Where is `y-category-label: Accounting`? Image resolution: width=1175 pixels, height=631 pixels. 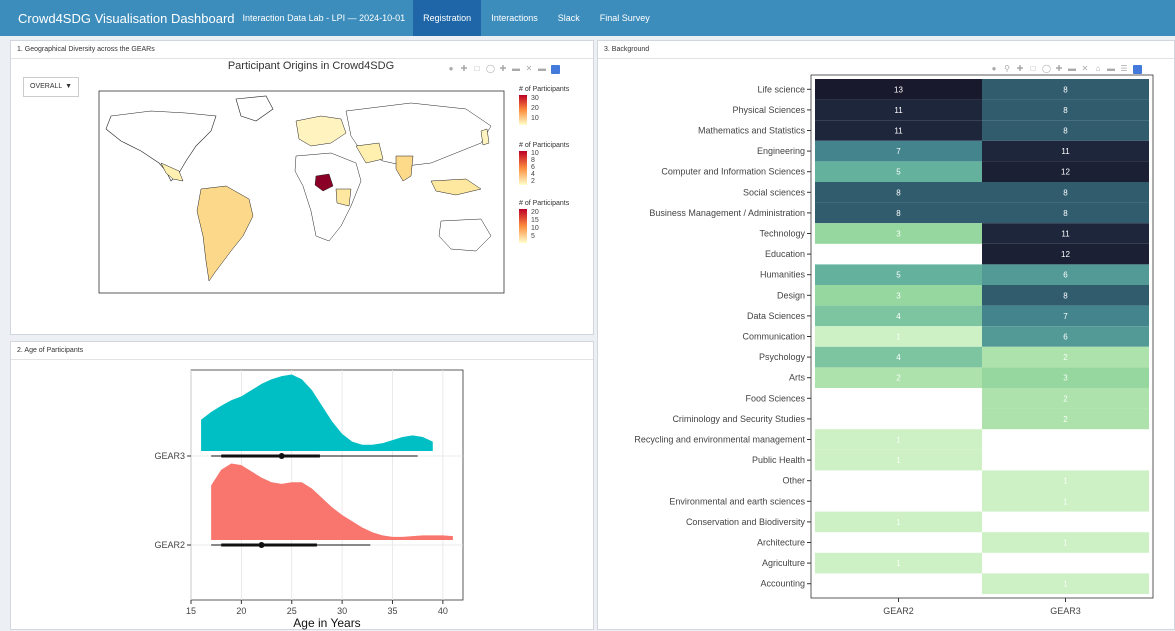
y-category-label: Accounting is located at coordinates (782, 584).